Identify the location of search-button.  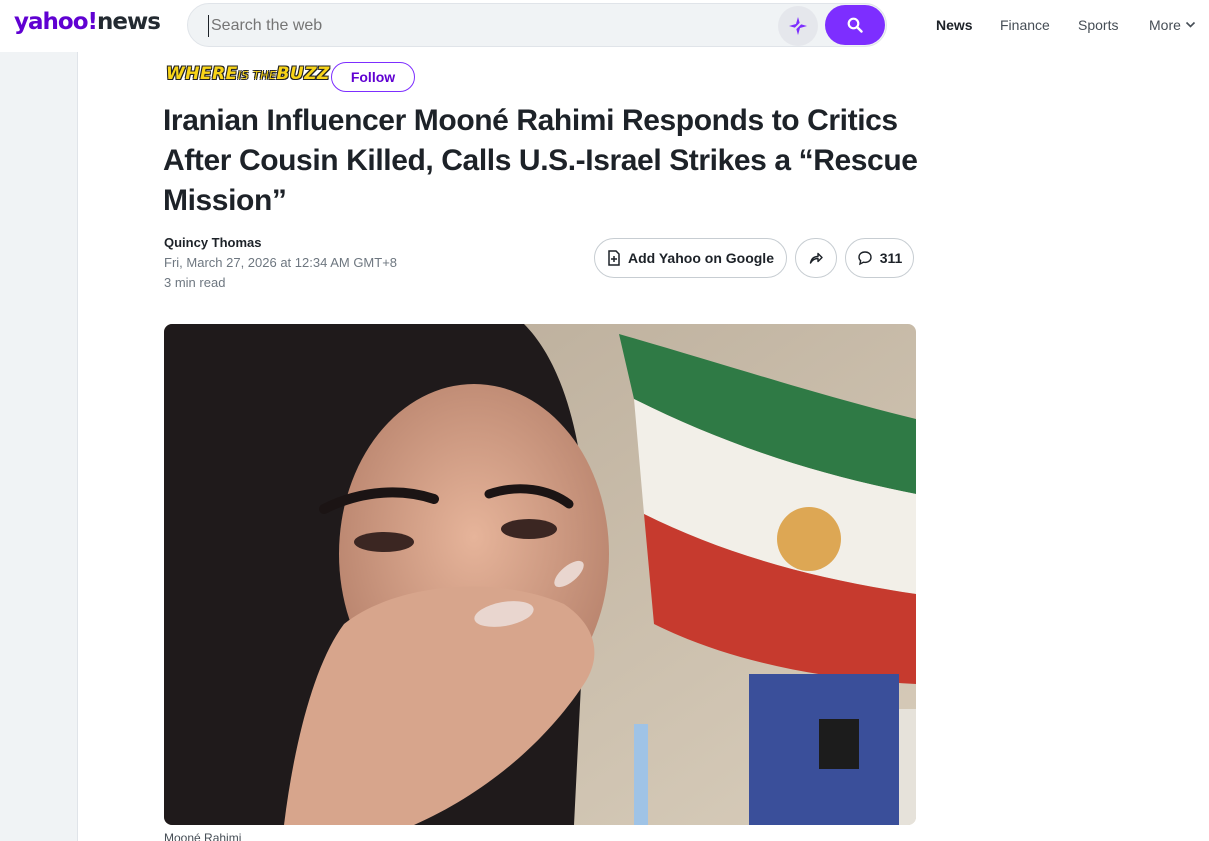
(855, 25).